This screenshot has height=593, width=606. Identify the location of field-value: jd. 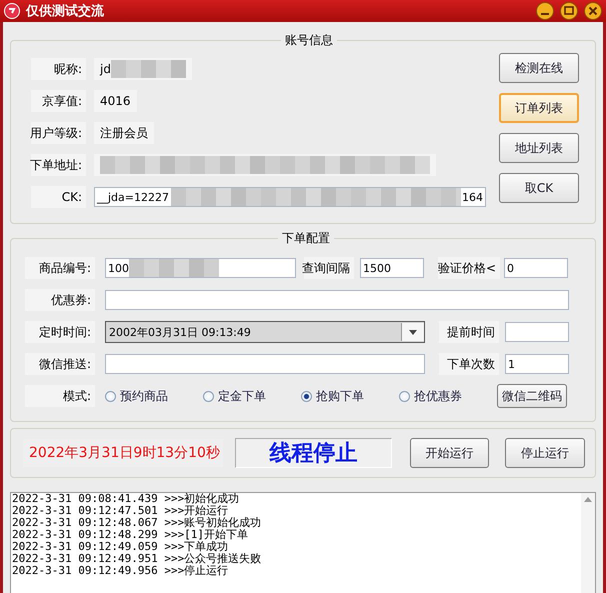
(105, 69).